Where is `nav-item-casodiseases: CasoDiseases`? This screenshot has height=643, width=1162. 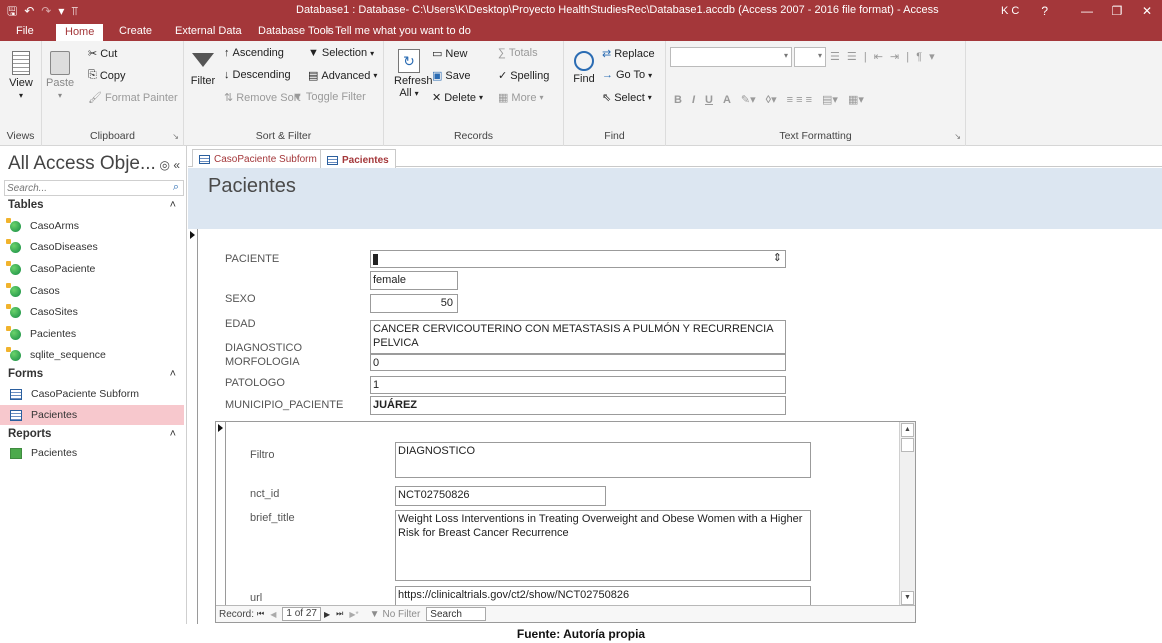 nav-item-casodiseases: CasoDiseases is located at coordinates (92, 247).